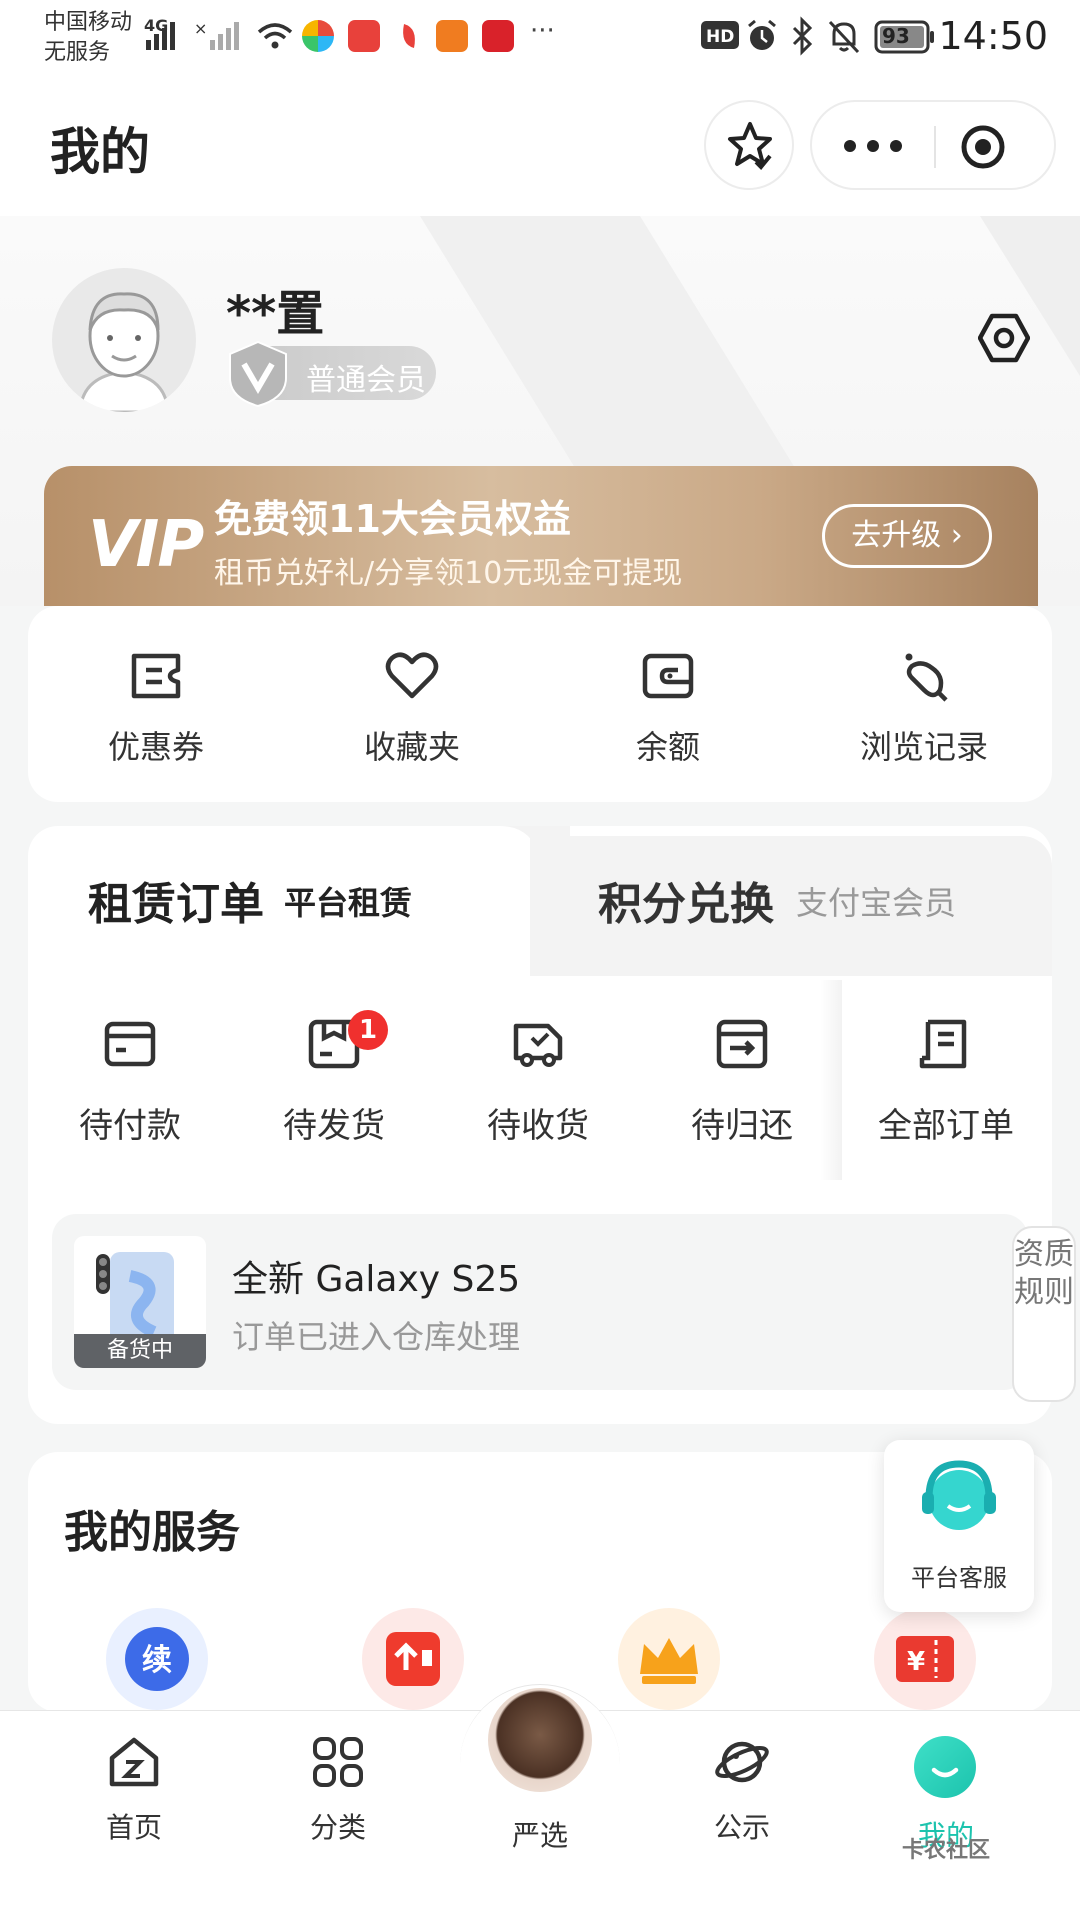  I want to click on card-icon, so click(130, 1044).